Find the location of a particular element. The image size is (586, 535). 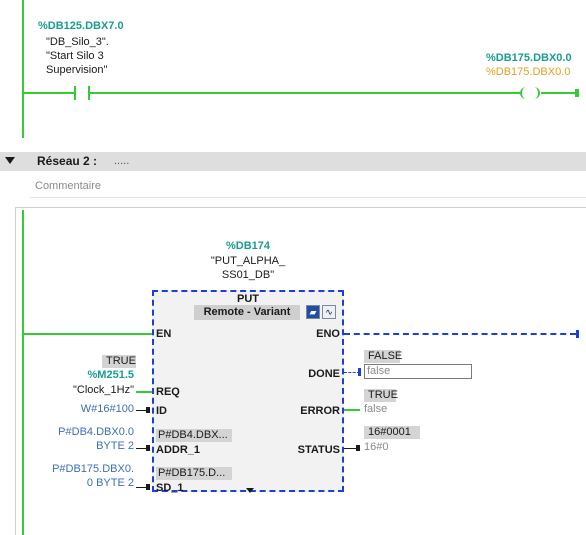

pin-status: STATUS is located at coordinates (319, 450).